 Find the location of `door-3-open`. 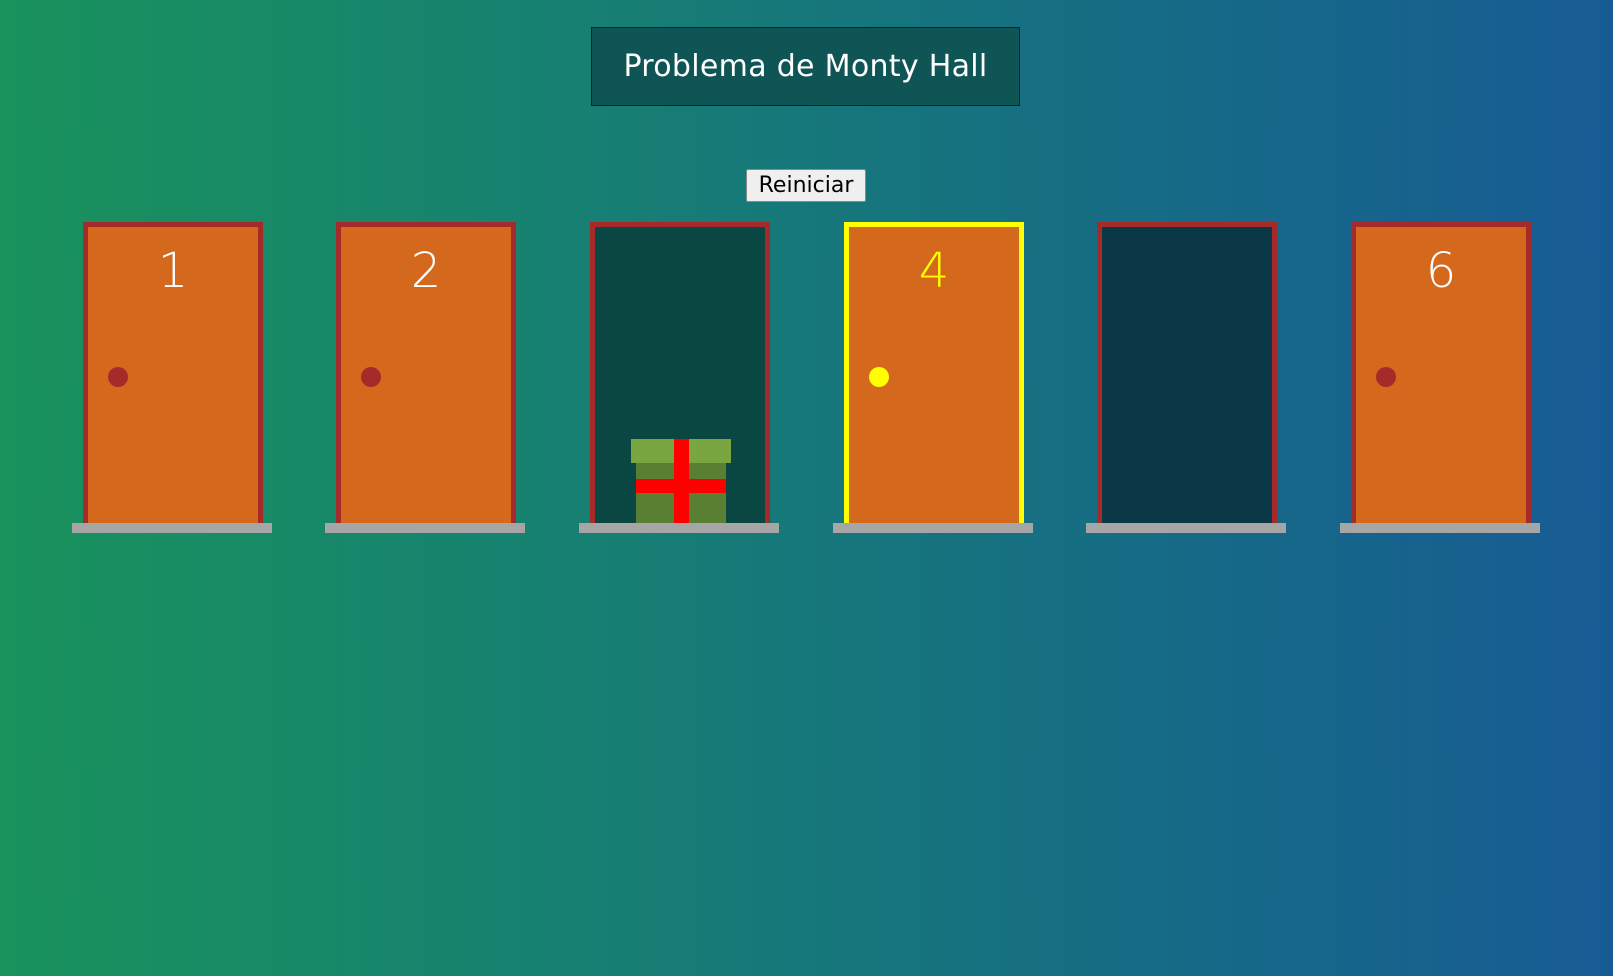

door-3-open is located at coordinates (680, 373).